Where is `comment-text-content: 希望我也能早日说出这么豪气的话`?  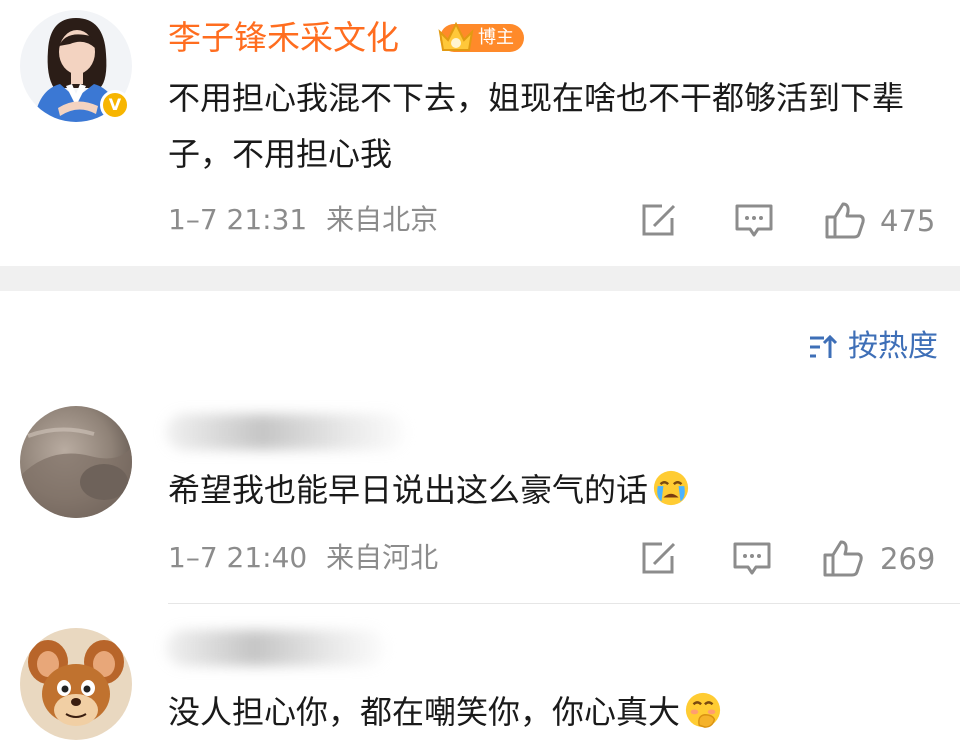
comment-text-content: 希望我也能早日说出这么豪气的话 is located at coordinates (408, 490).